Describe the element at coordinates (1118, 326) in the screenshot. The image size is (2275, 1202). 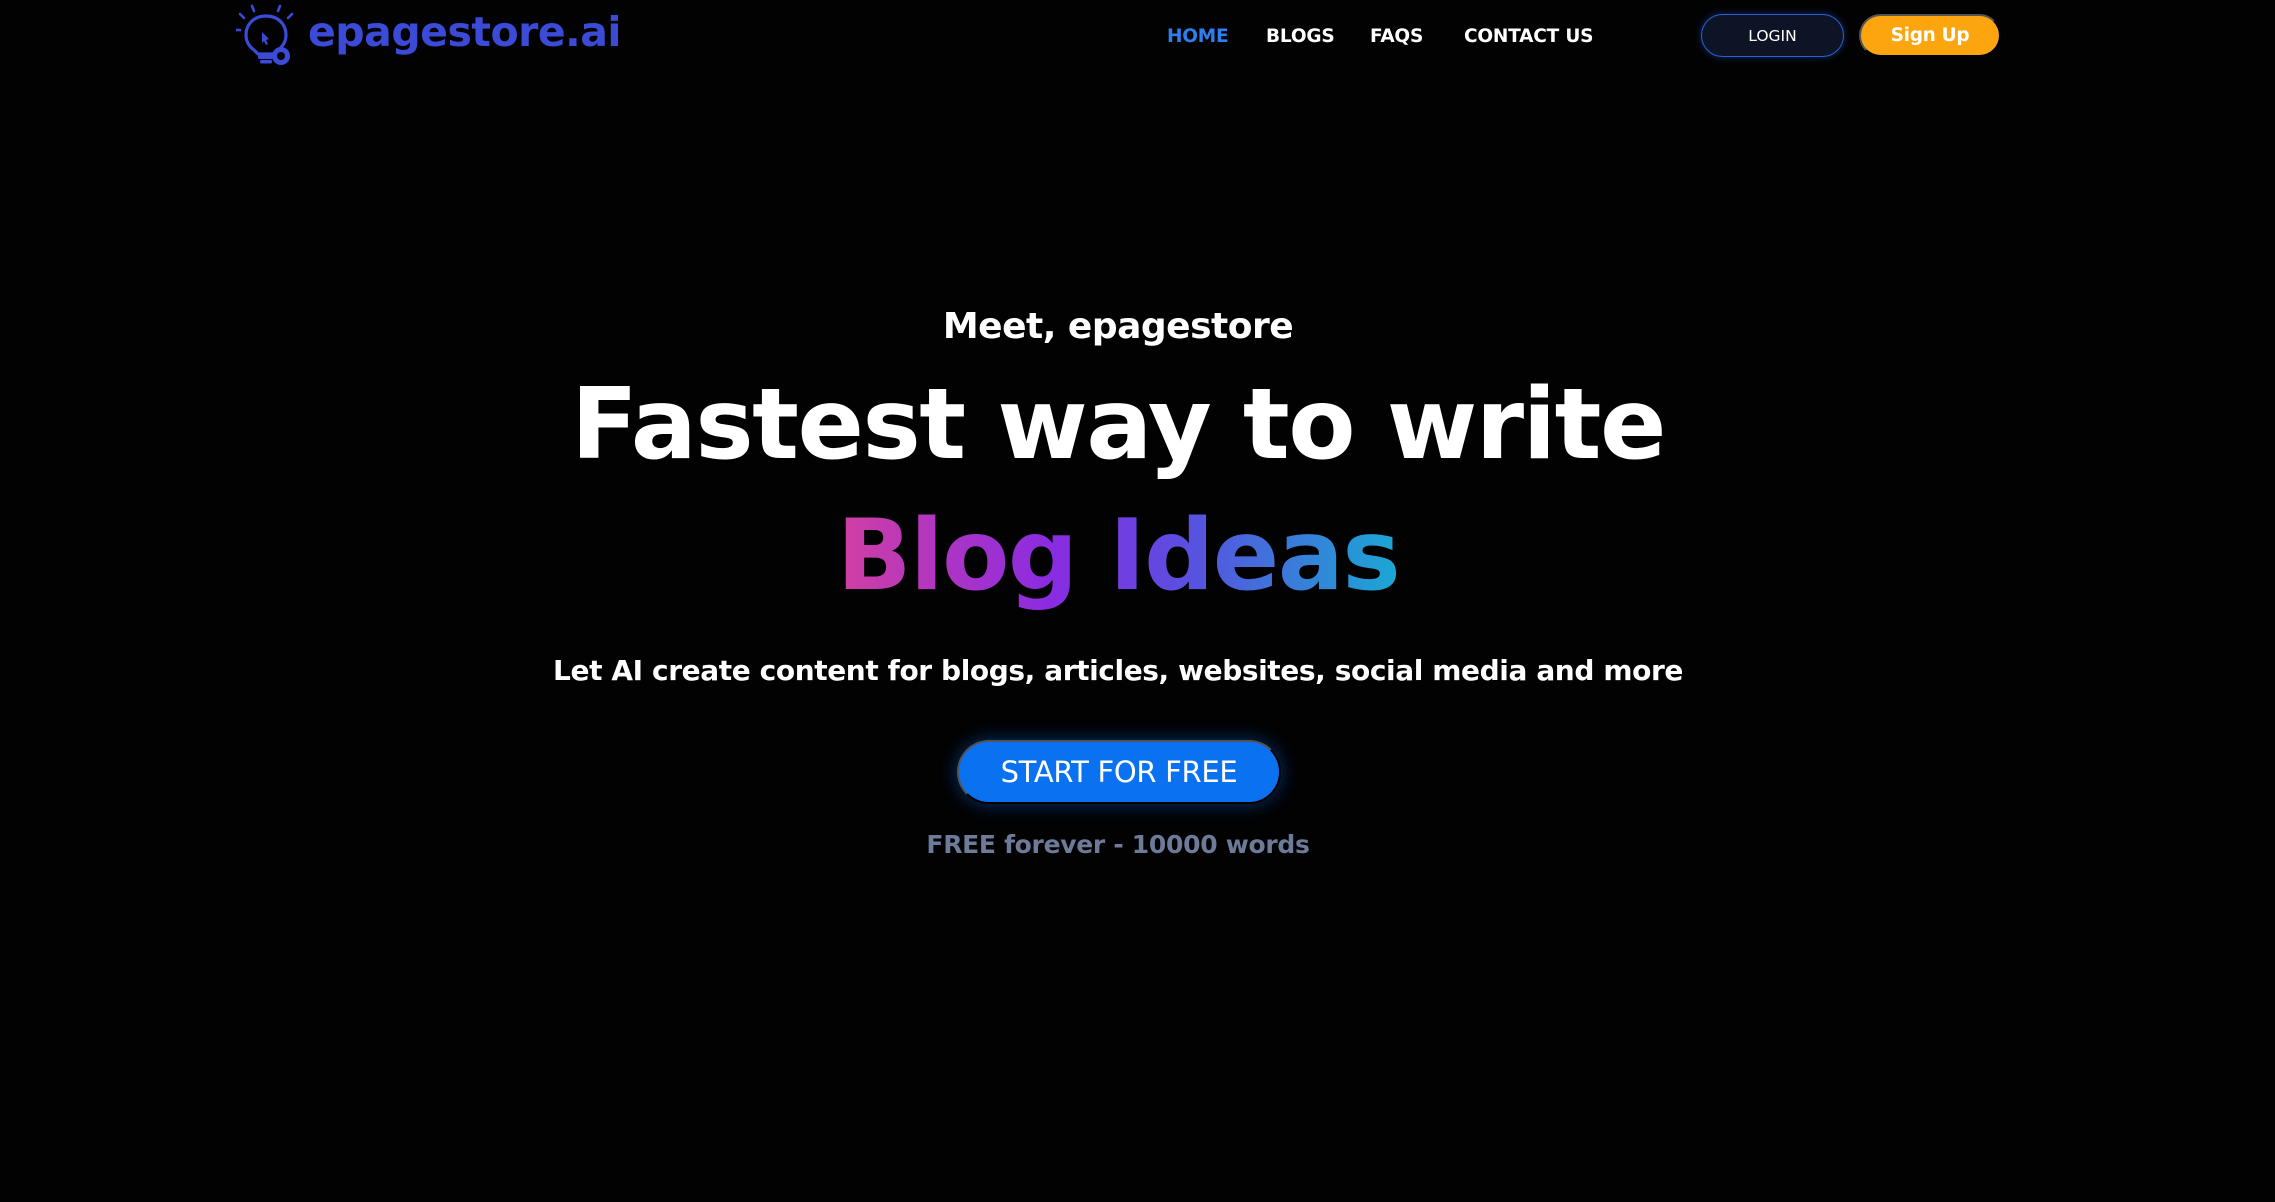
I see `hero-eyebrow: Meet, epagestore` at that location.